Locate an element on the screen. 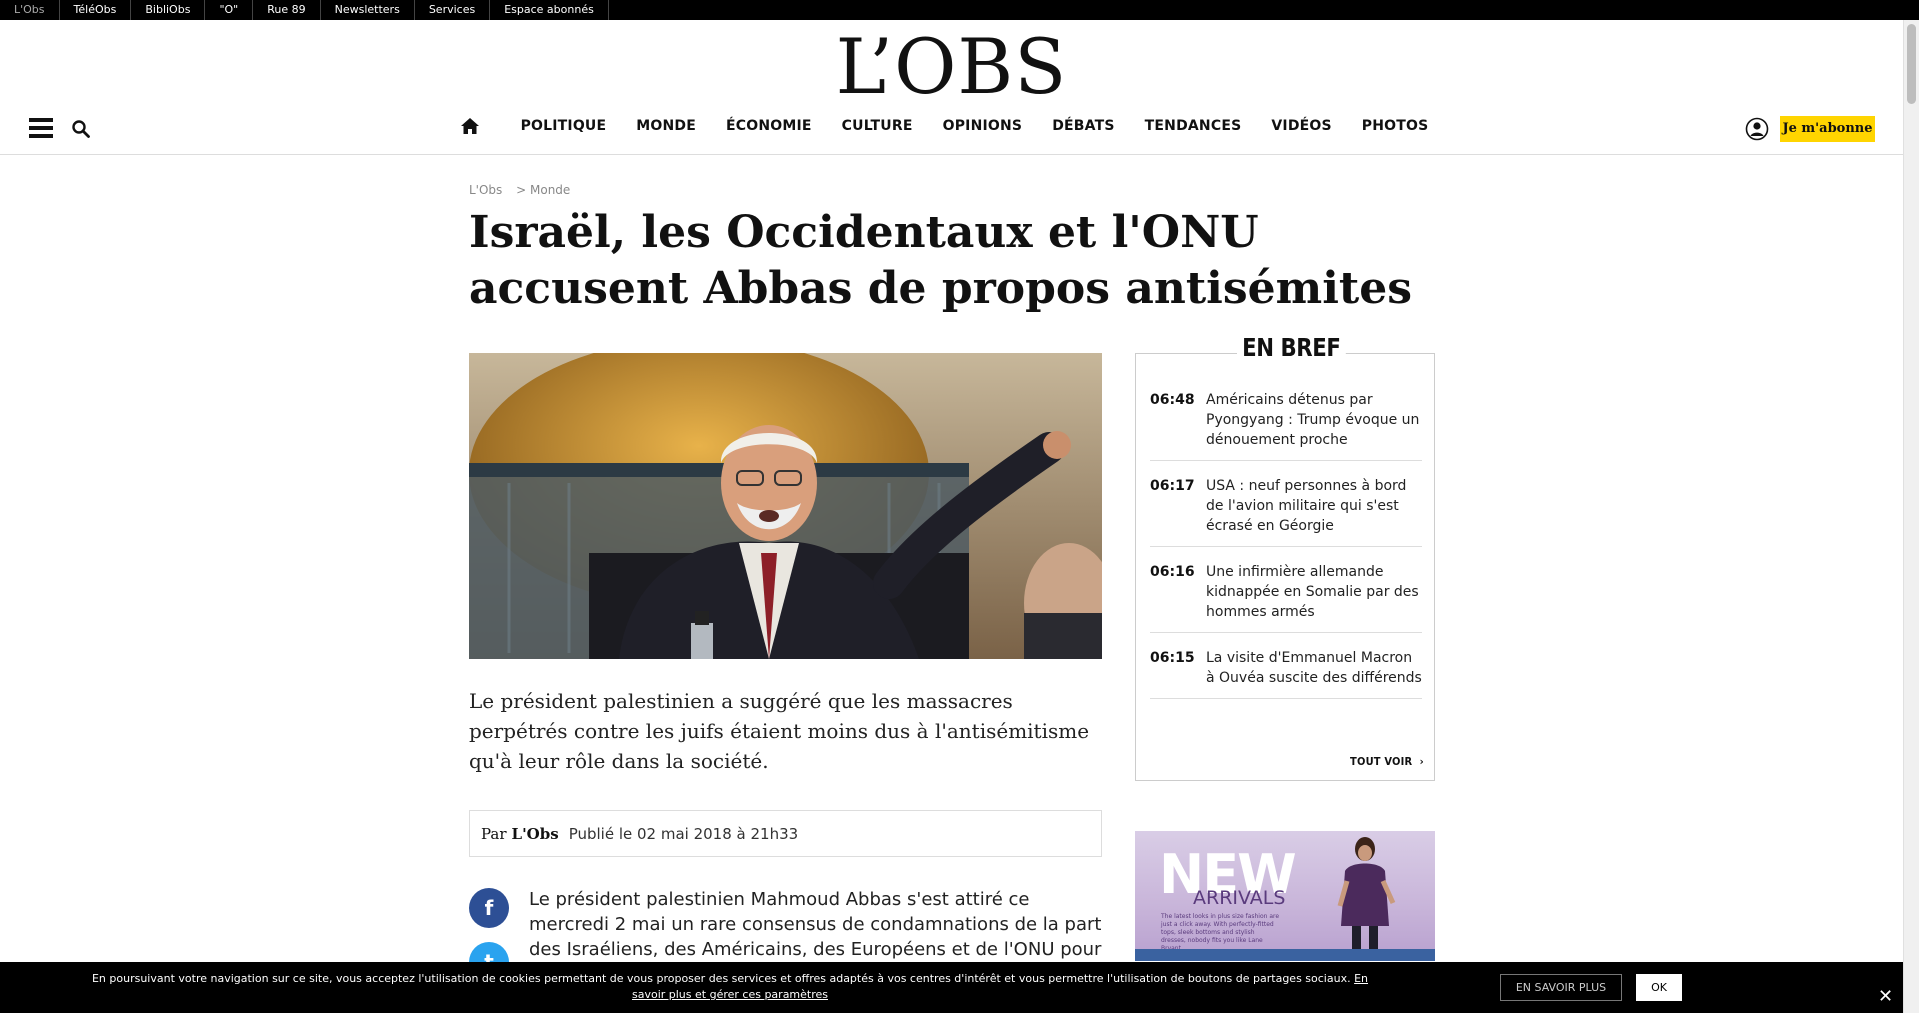  close-icon: ✕ is located at coordinates (1885, 996).